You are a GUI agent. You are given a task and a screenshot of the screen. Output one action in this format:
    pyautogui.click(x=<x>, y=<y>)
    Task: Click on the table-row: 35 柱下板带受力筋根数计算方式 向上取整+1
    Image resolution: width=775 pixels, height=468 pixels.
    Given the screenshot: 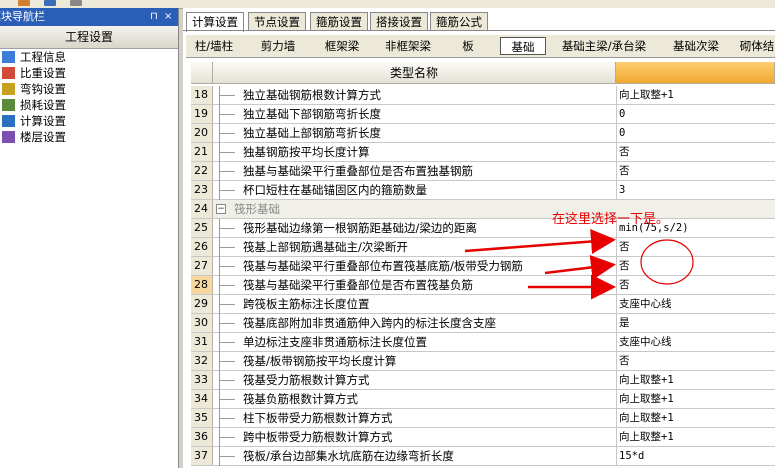 What is the action you would take?
    pyautogui.click(x=483, y=418)
    